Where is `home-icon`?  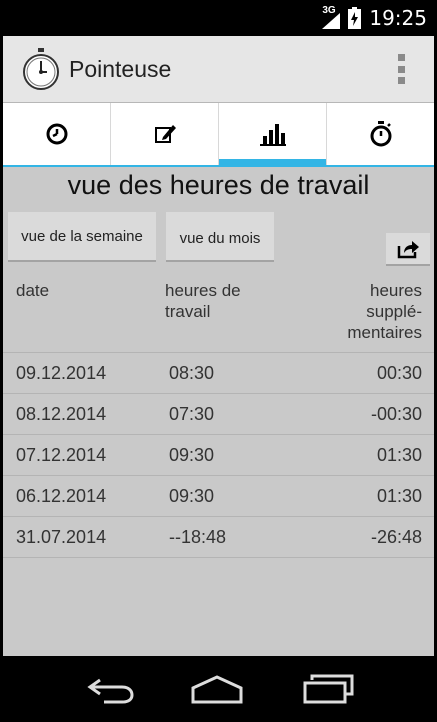
home-icon is located at coordinates (217, 689).